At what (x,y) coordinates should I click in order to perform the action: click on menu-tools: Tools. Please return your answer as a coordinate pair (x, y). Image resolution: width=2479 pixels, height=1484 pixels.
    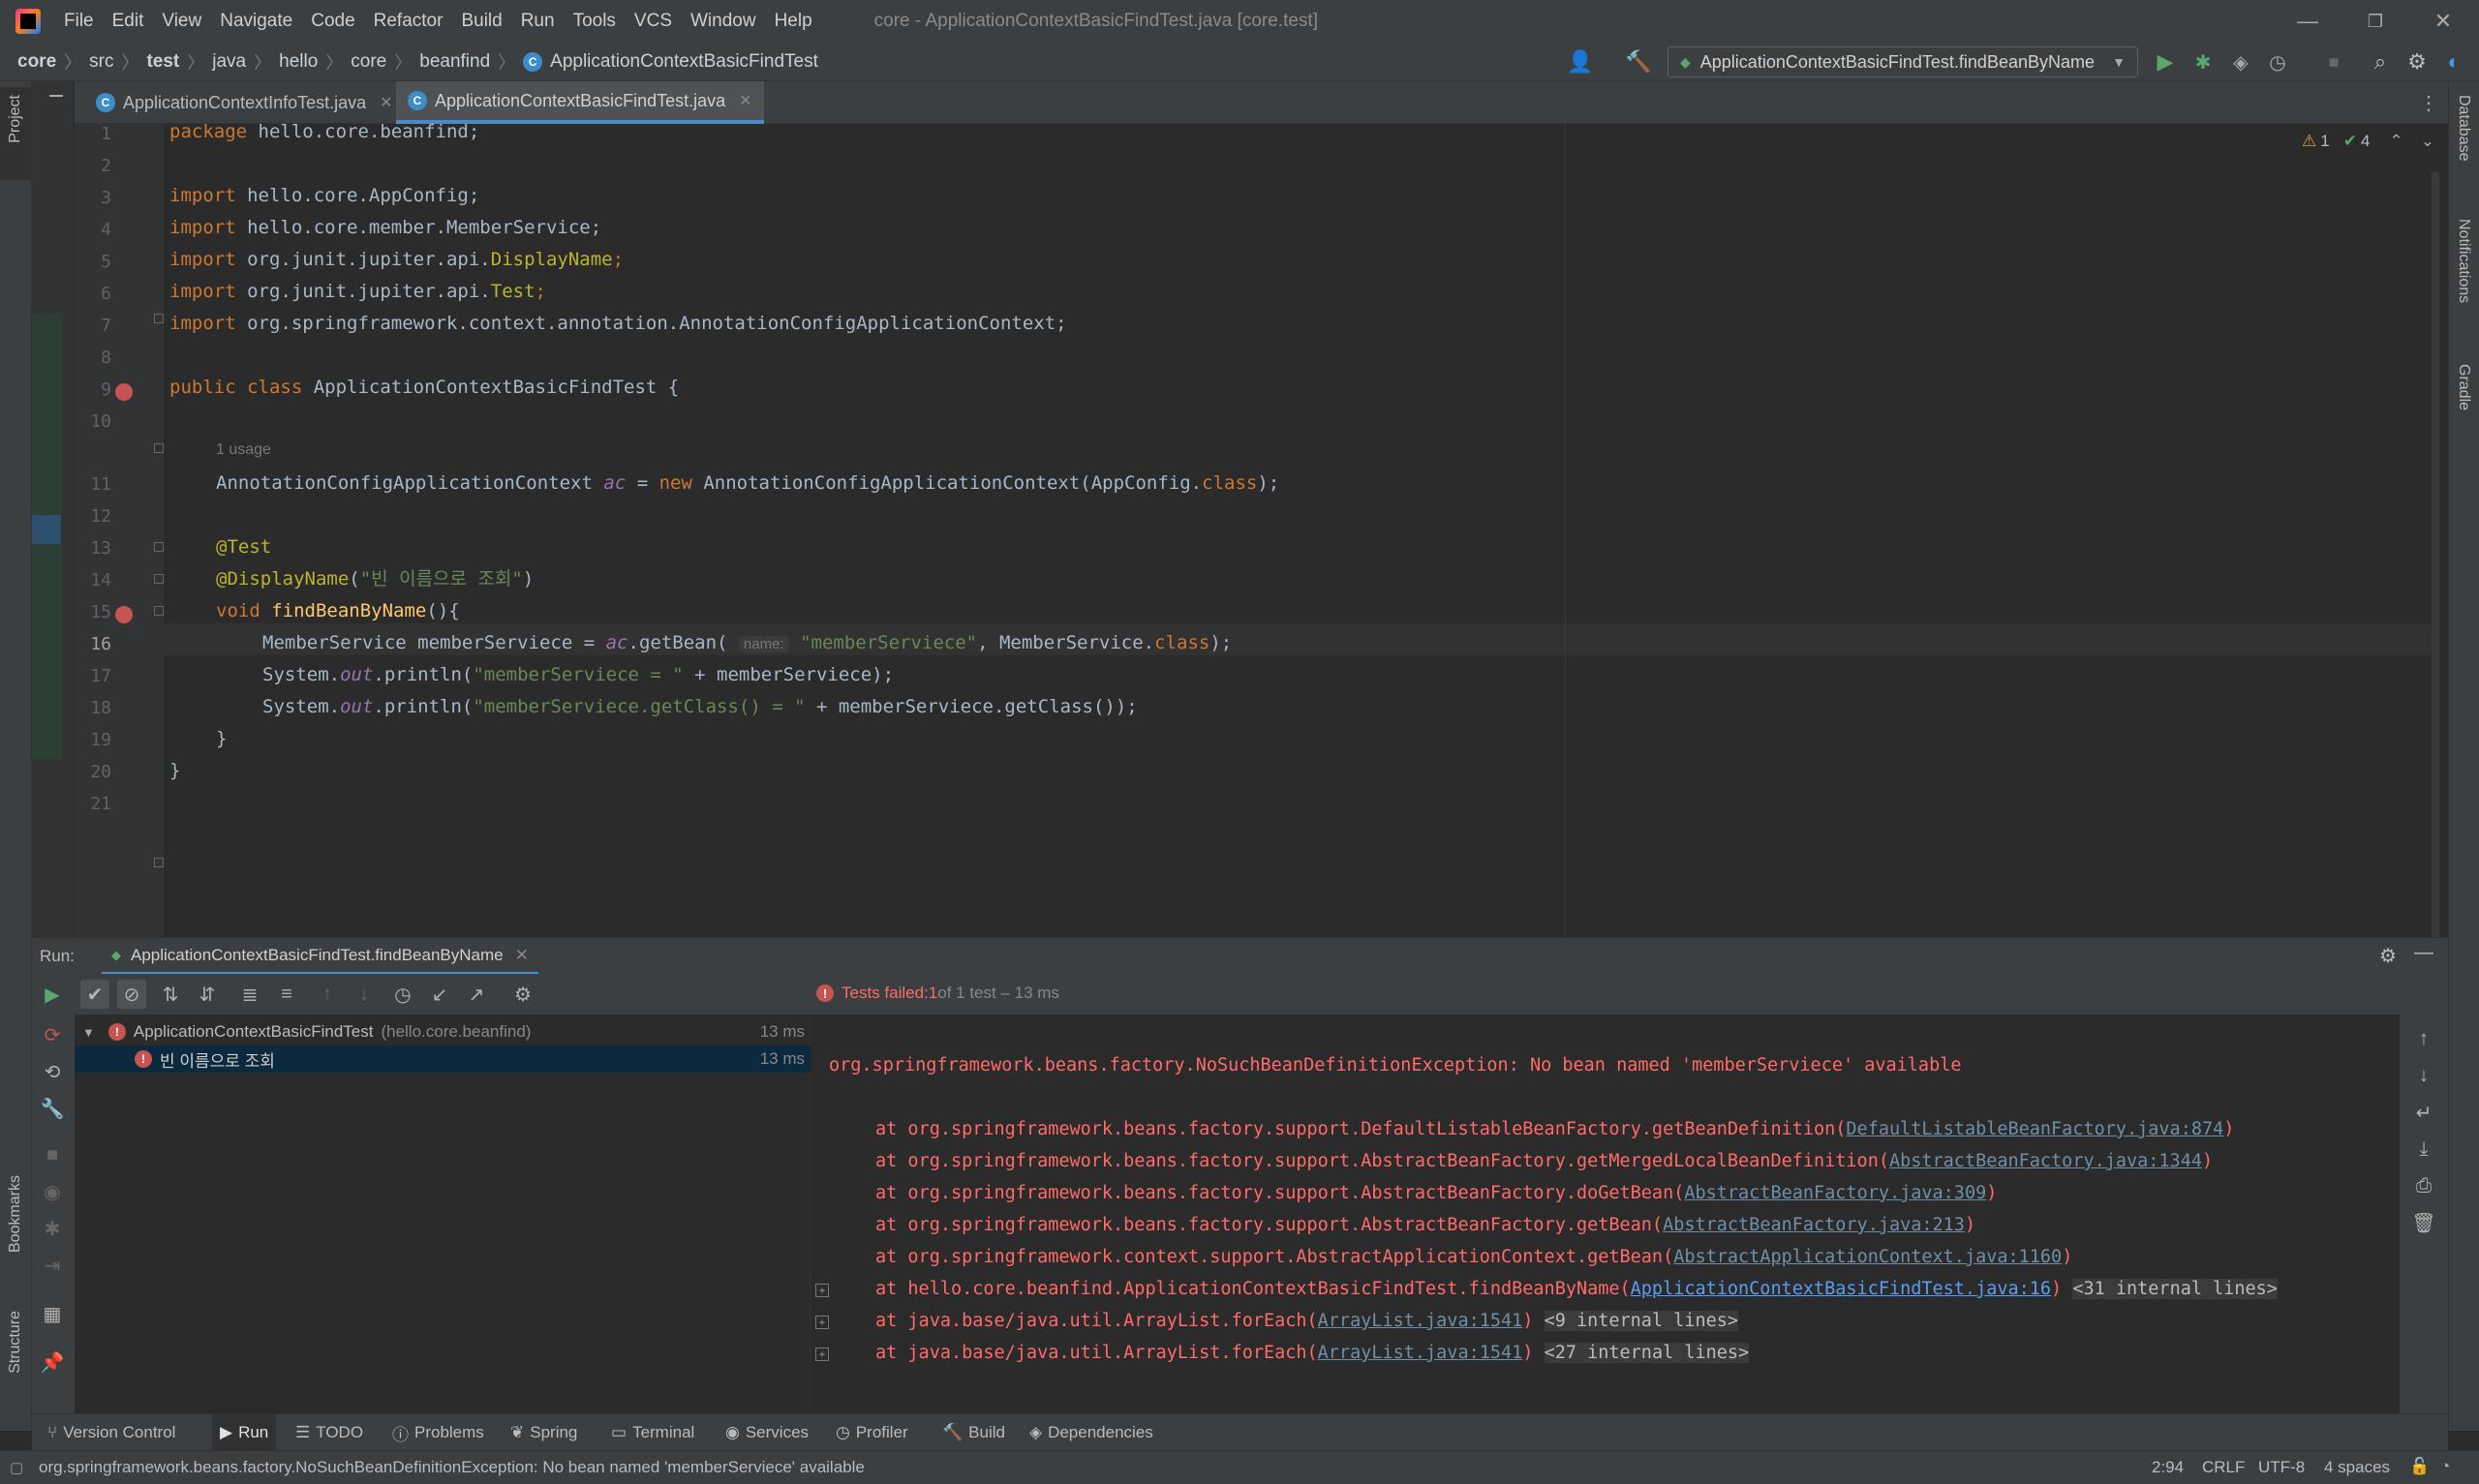
    Looking at the image, I should click on (594, 21).